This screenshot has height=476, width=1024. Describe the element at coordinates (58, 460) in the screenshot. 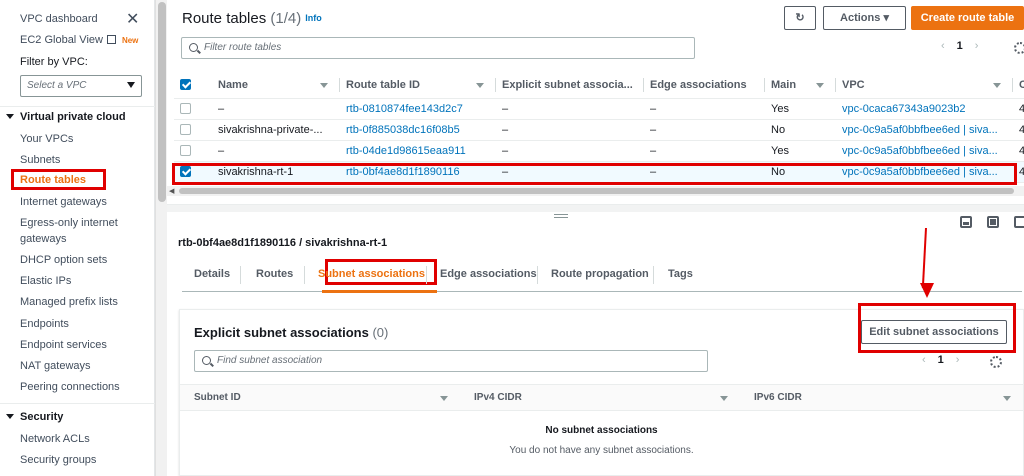

I see `sidebar-item-security-groups: Security groups` at that location.